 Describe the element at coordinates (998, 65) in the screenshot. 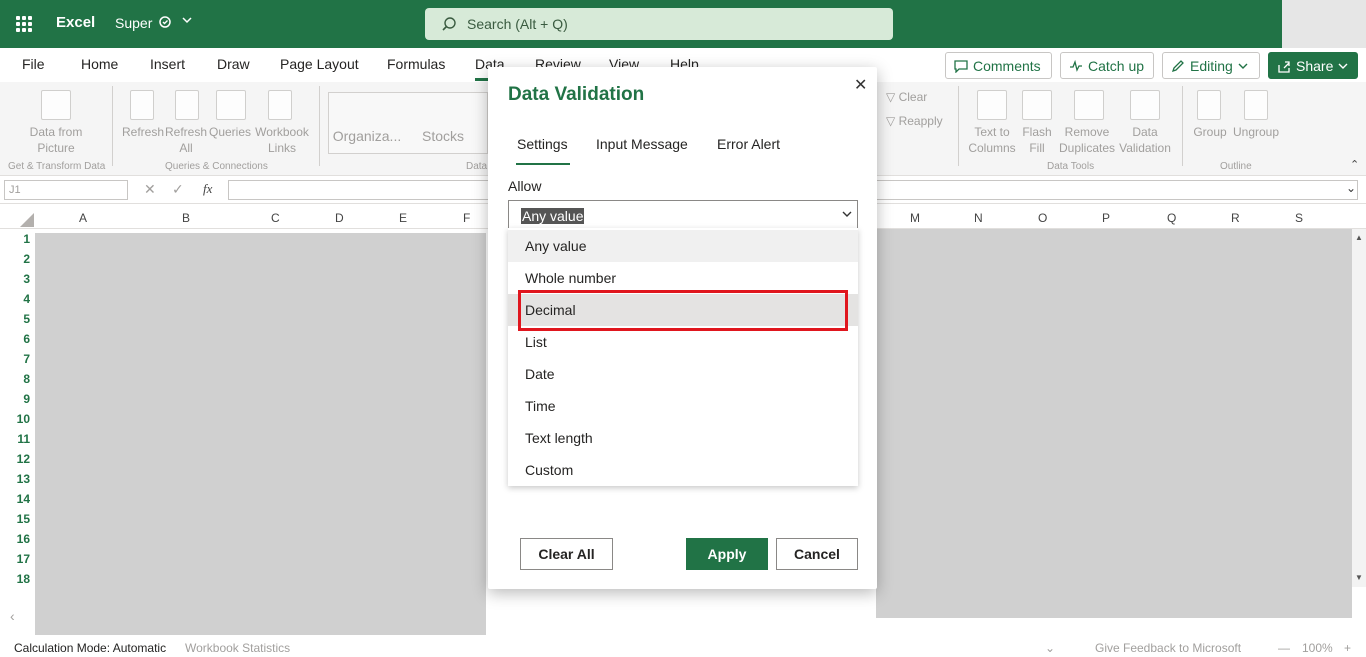

I see `comments-button: Comments` at that location.